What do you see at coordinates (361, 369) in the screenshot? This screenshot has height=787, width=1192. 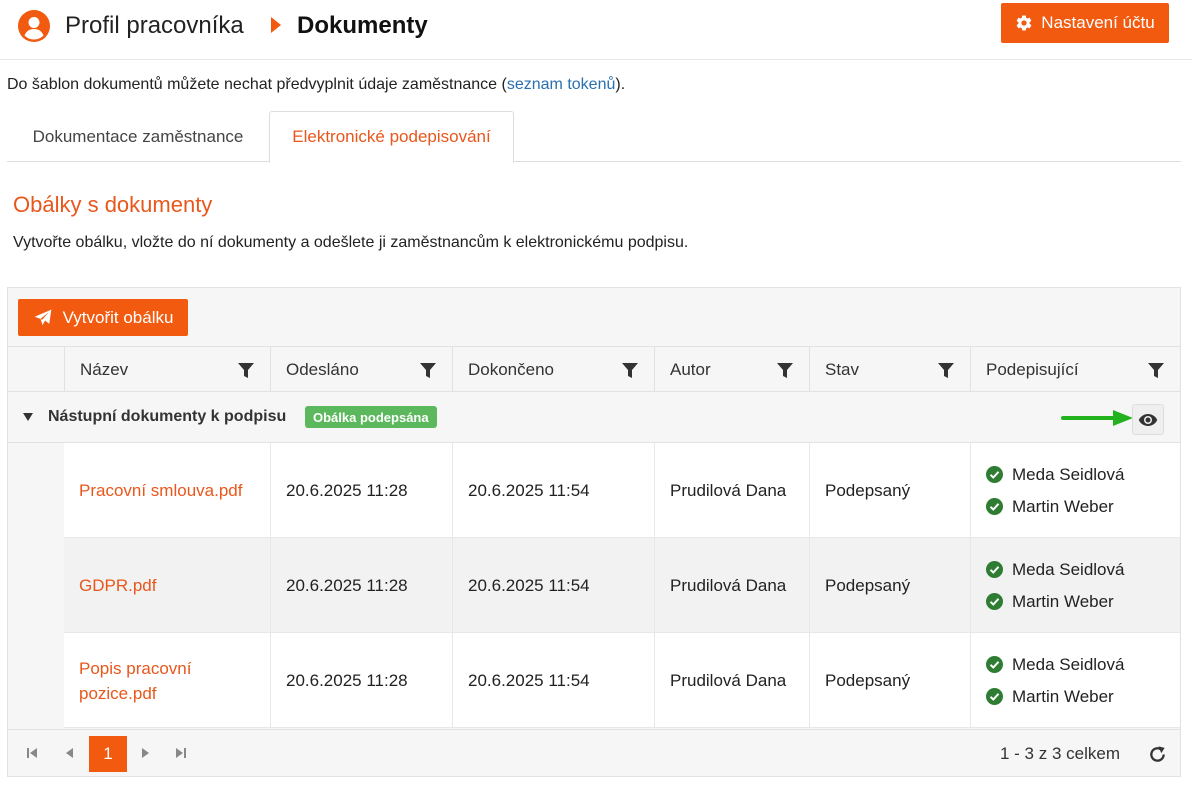 I see `column-header-sent: Odesláno` at bounding box center [361, 369].